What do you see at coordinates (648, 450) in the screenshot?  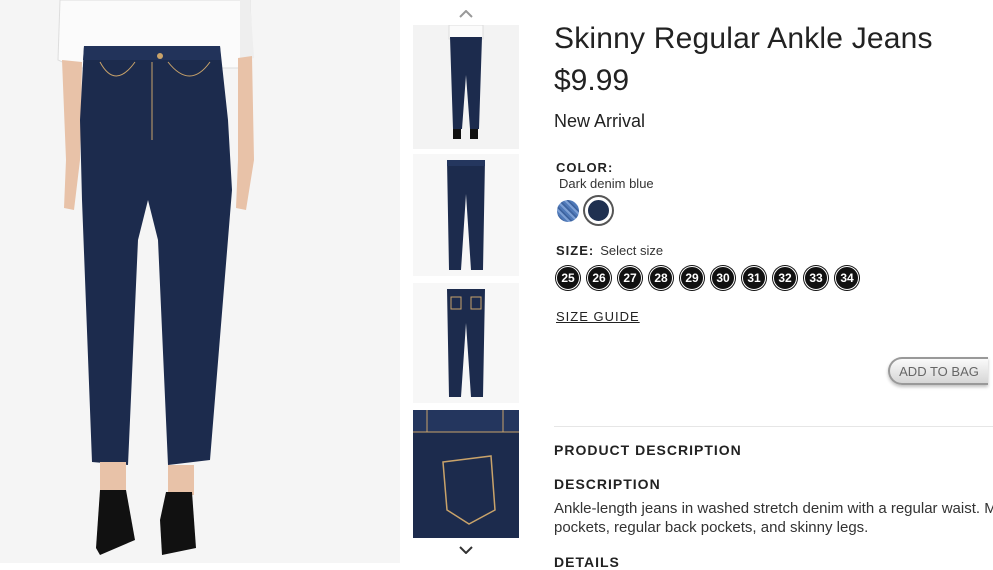 I see `product-description-heading: PRODUCT DESCRIPTION` at bounding box center [648, 450].